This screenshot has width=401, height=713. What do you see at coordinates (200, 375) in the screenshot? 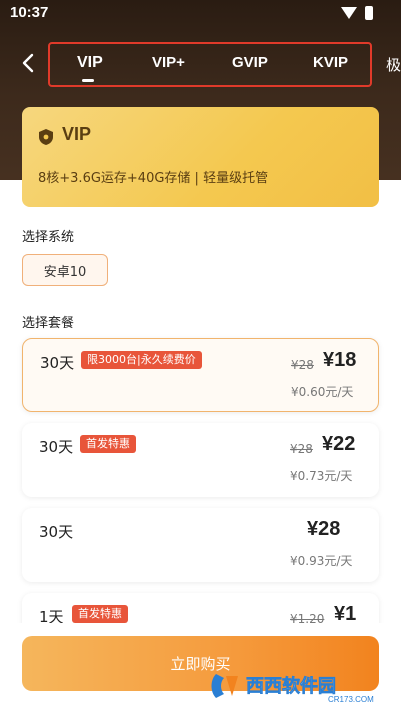
I see `plan-card: 30天 限3000台|永久续费价 ¥28 ¥18 ¥0.60元/天` at bounding box center [200, 375].